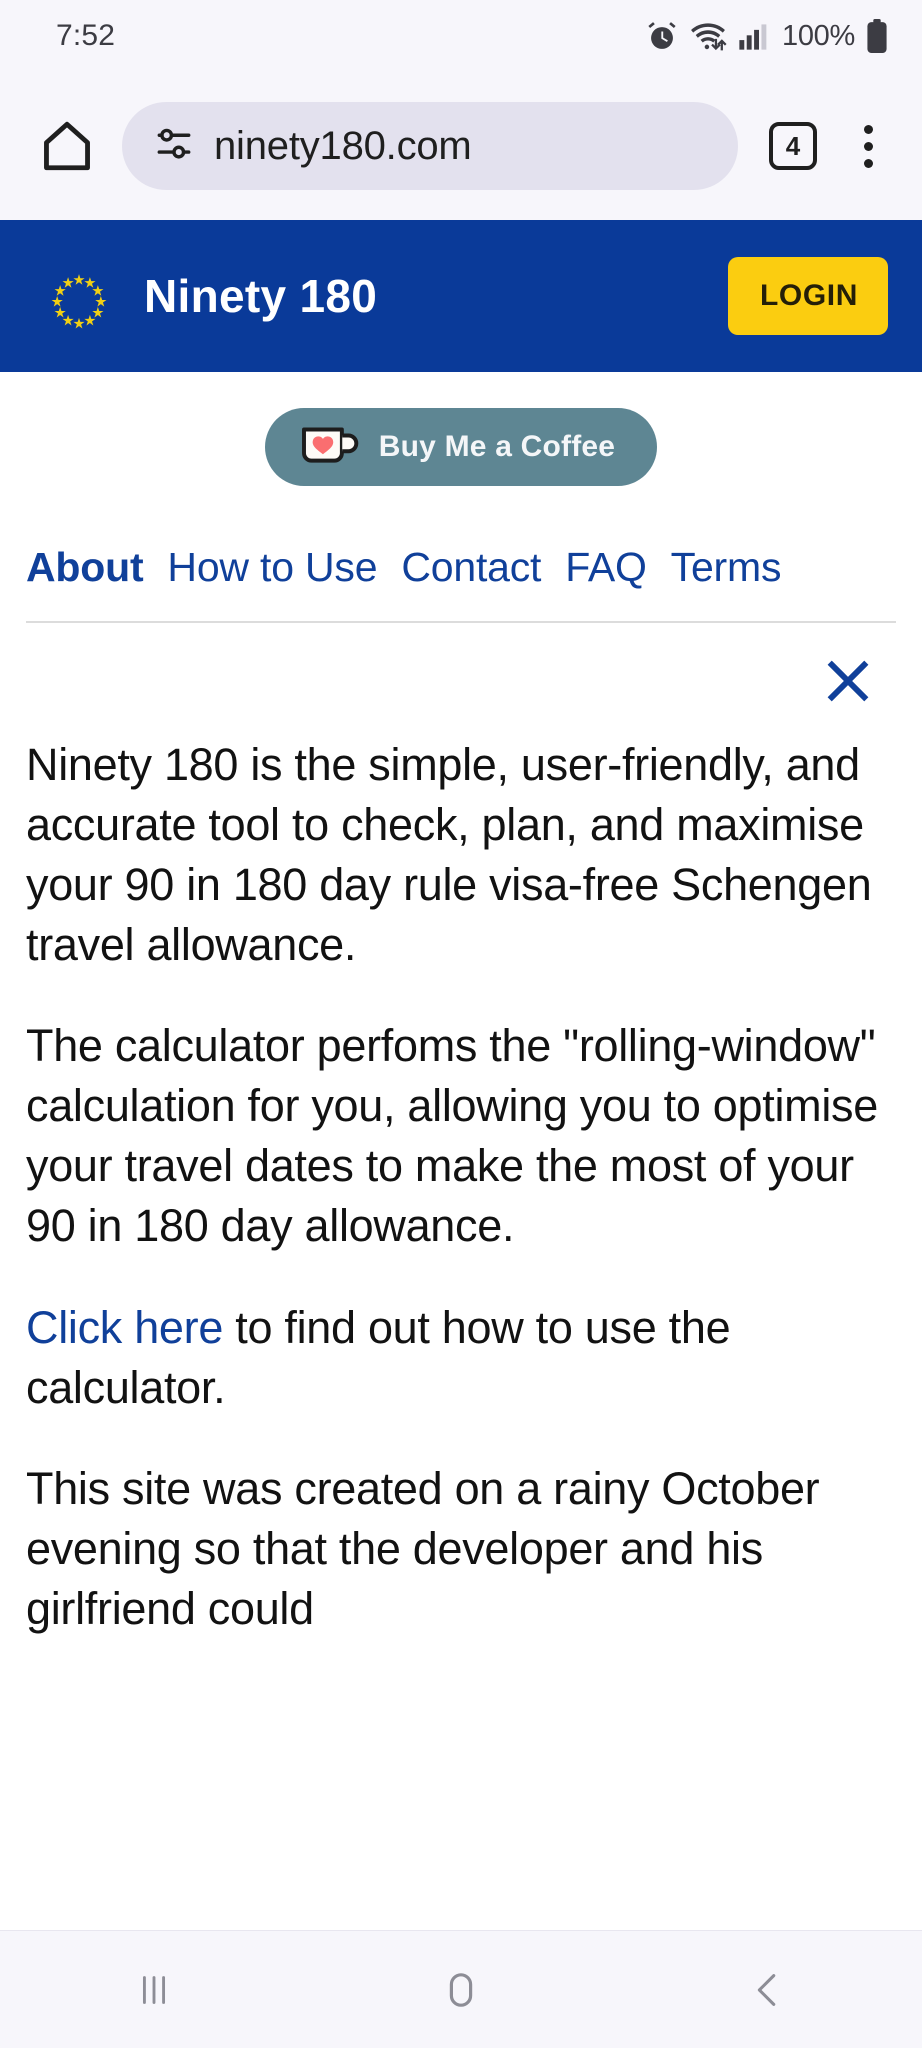 Image resolution: width=922 pixels, height=2048 pixels. What do you see at coordinates (497, 446) in the screenshot?
I see `buy-me-a-coffee-label: Buy Me a Coffee` at bounding box center [497, 446].